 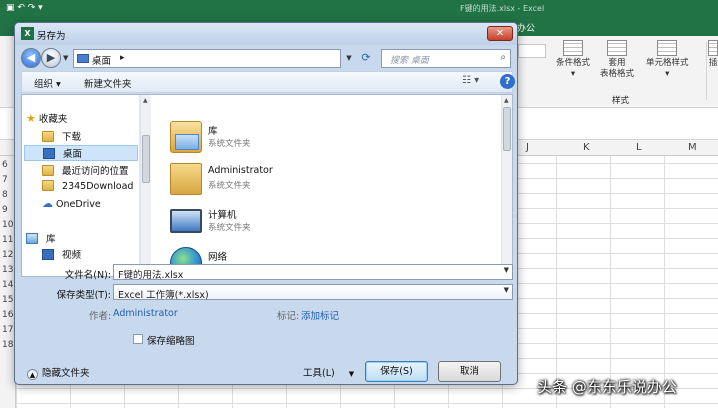 I want to click on table-format-icon, so click(x=617, y=48).